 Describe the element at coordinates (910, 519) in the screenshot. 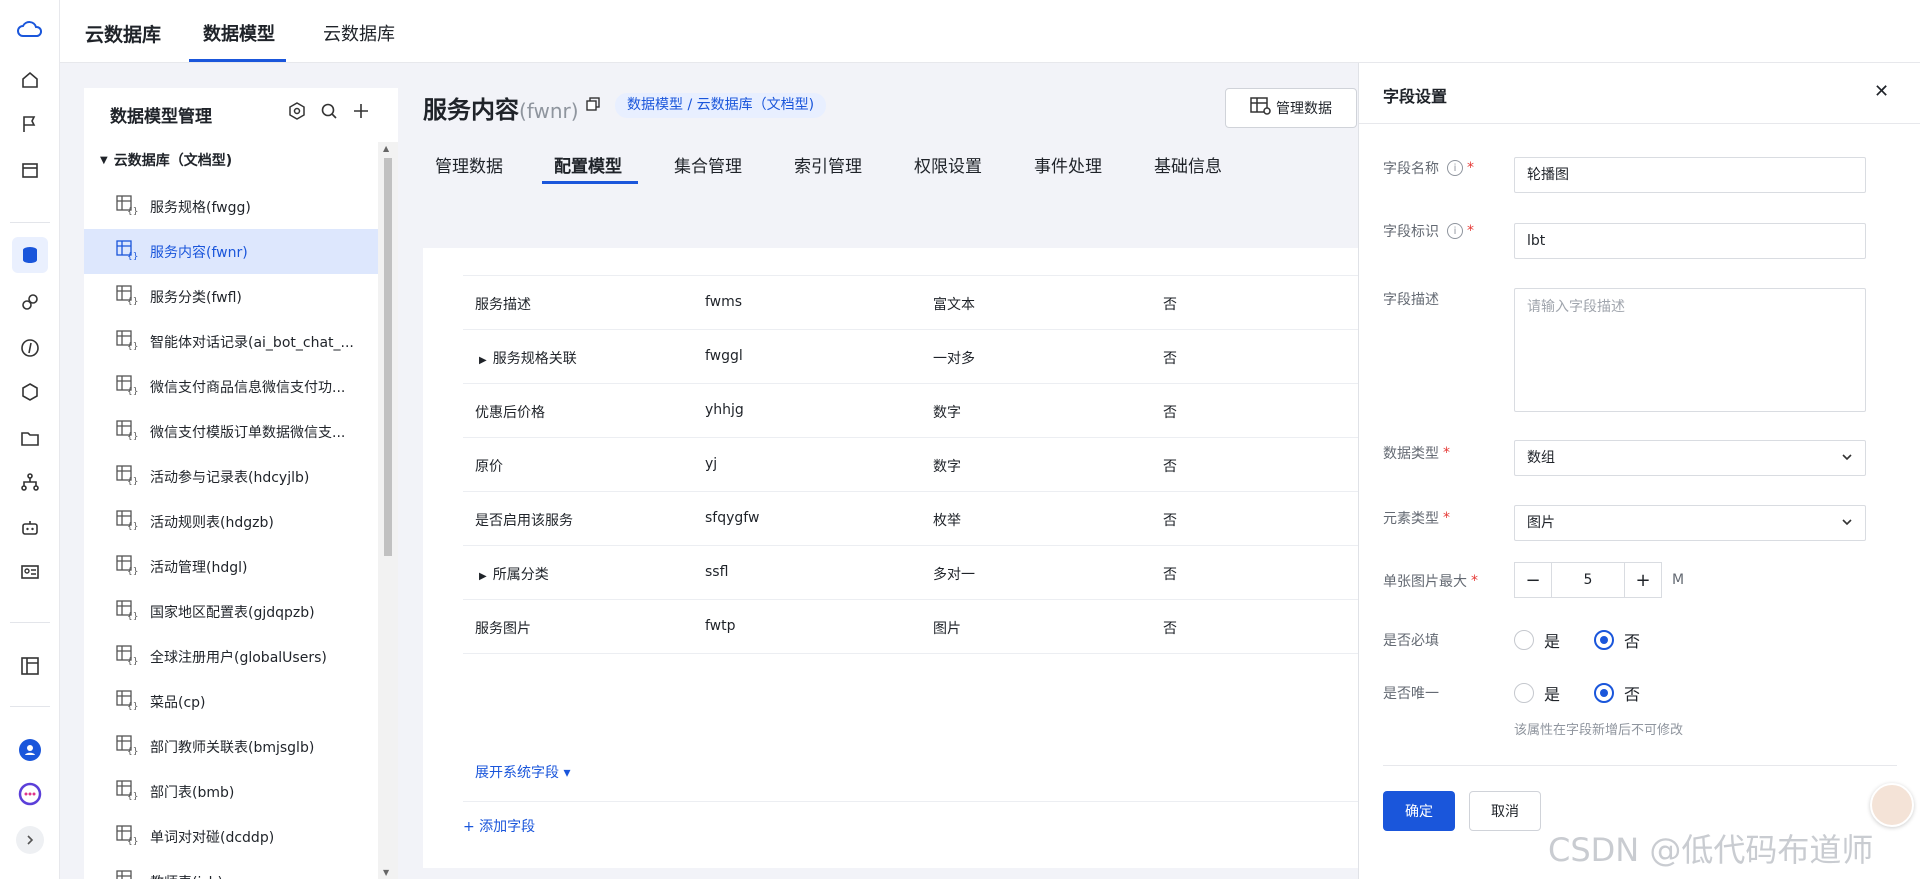

I see `table-row: 是否启用该服务 sfqygfw 枚举 否` at that location.